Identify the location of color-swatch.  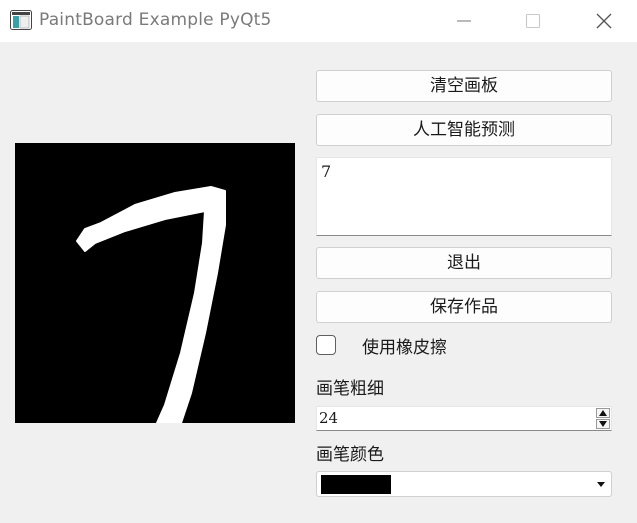
(356, 484).